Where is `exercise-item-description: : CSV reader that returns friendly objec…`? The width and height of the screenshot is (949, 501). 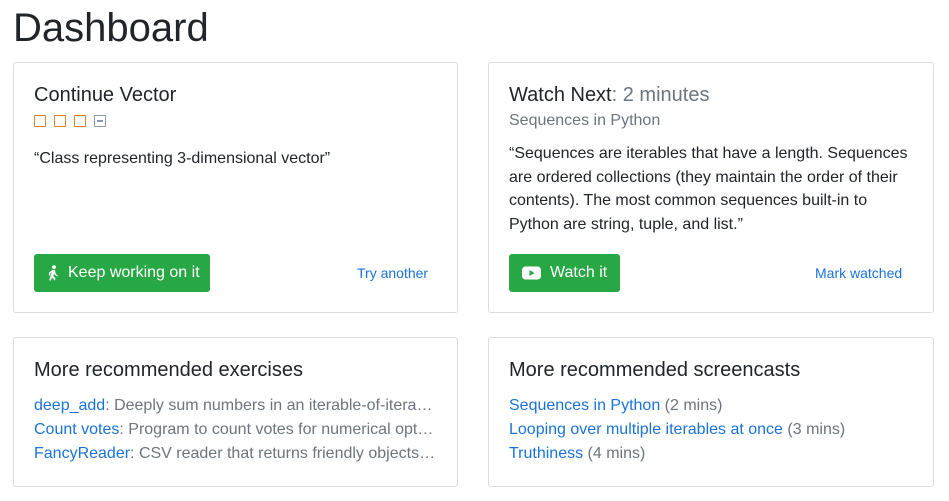 exercise-item-description: : CSV reader that returns friendly objec… is located at coordinates (283, 453).